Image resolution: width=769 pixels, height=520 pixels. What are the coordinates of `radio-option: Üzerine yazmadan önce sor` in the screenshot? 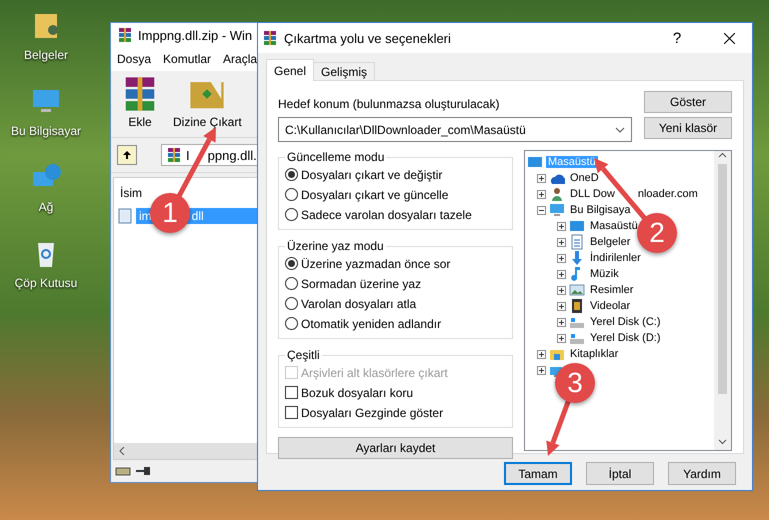 It's located at (395, 263).